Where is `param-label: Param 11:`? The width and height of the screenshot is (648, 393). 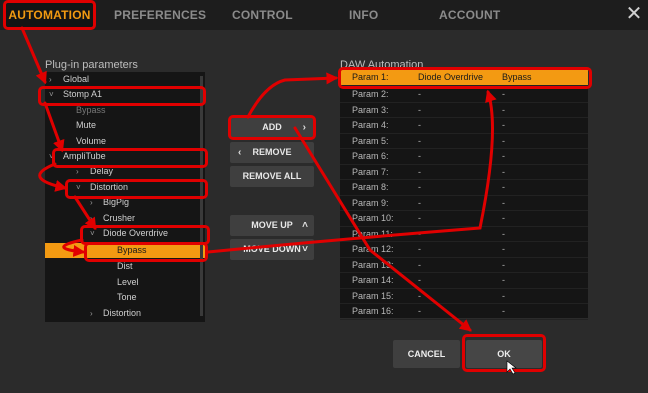 param-label: Param 11: is located at coordinates (372, 233).